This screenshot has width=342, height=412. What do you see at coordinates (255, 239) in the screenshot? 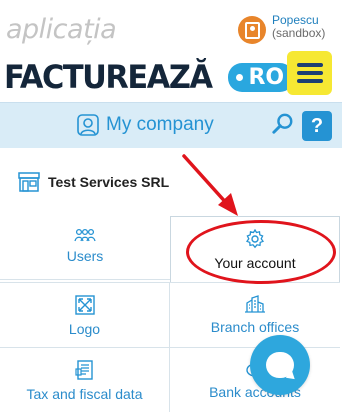
I see `gear-icon` at bounding box center [255, 239].